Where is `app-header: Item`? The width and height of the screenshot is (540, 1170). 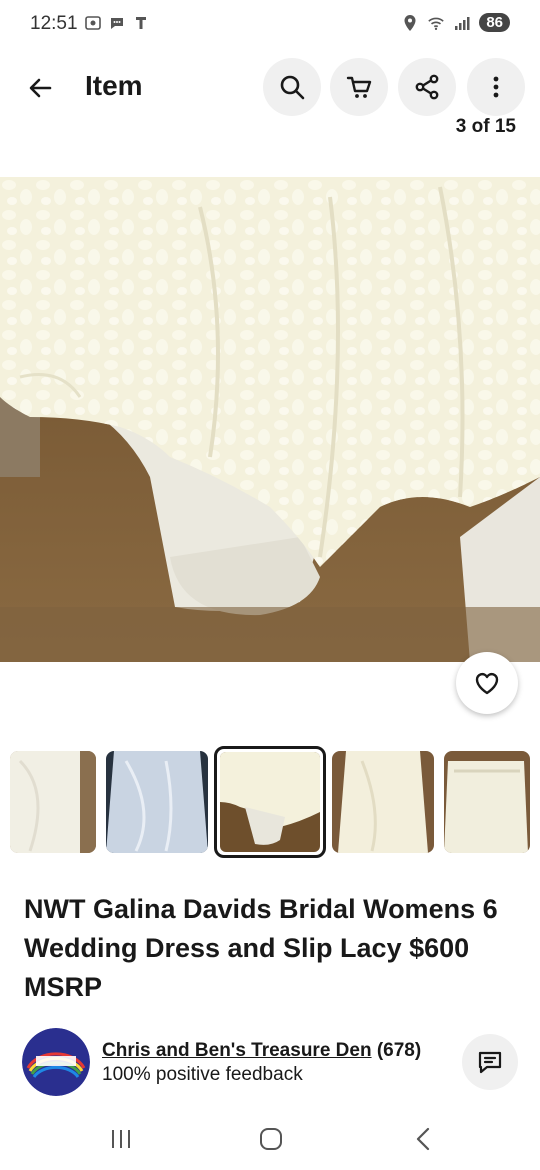
app-header: Item is located at coordinates (270, 86).